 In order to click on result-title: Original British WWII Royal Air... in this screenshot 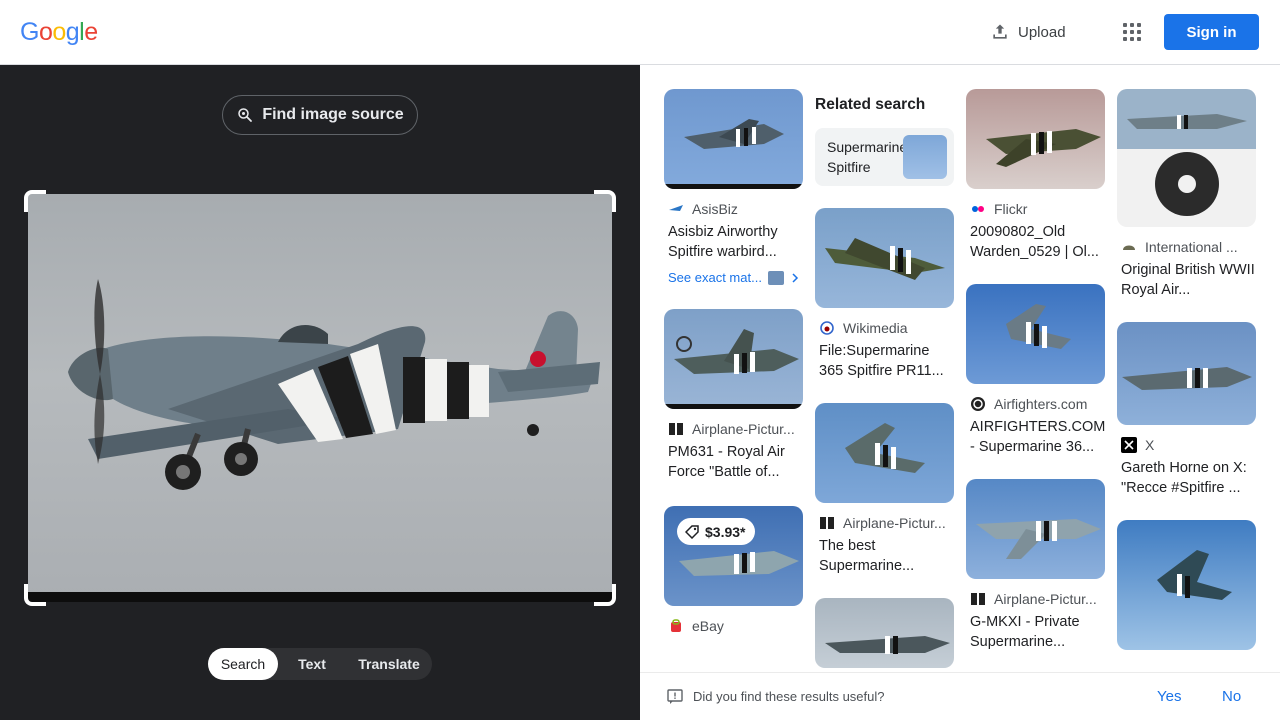, I will do `click(1189, 280)`.